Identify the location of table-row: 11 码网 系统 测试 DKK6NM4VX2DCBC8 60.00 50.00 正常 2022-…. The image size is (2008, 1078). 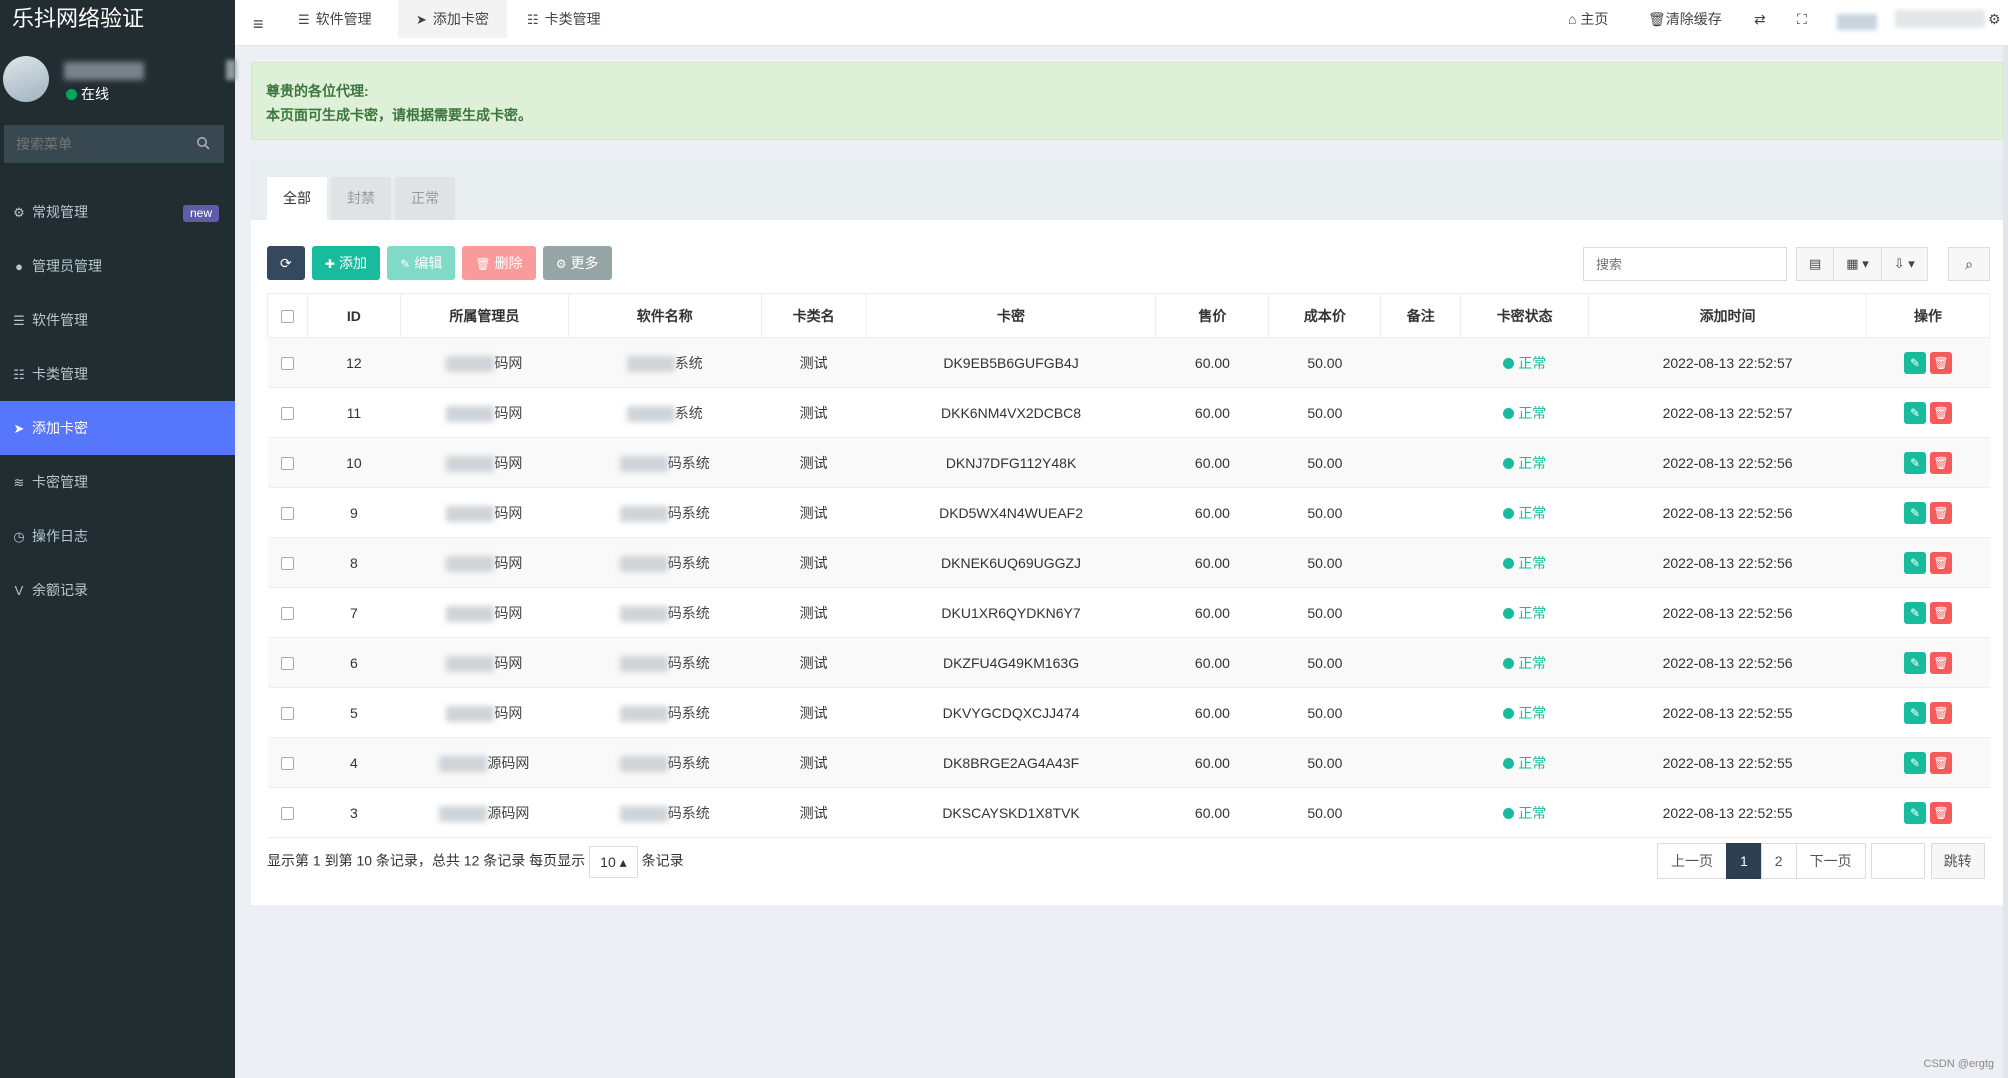
(1128, 412).